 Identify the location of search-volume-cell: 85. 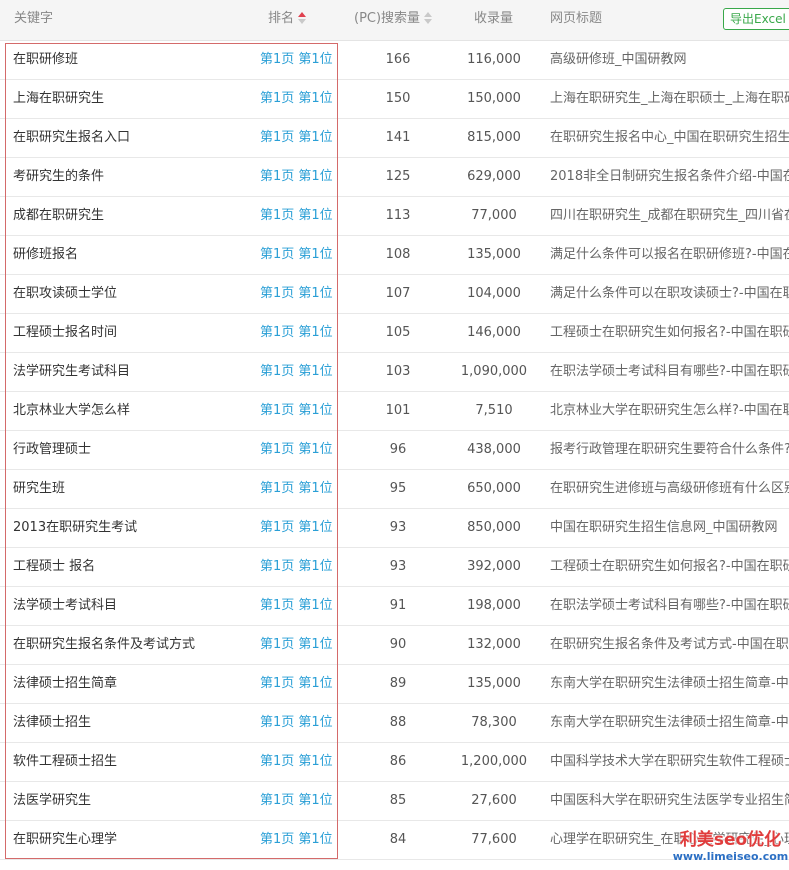
(398, 800).